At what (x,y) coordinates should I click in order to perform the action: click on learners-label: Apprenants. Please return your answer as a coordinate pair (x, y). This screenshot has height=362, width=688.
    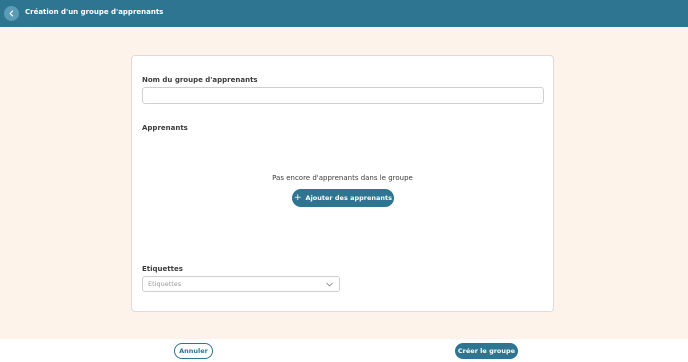
    Looking at the image, I should click on (165, 128).